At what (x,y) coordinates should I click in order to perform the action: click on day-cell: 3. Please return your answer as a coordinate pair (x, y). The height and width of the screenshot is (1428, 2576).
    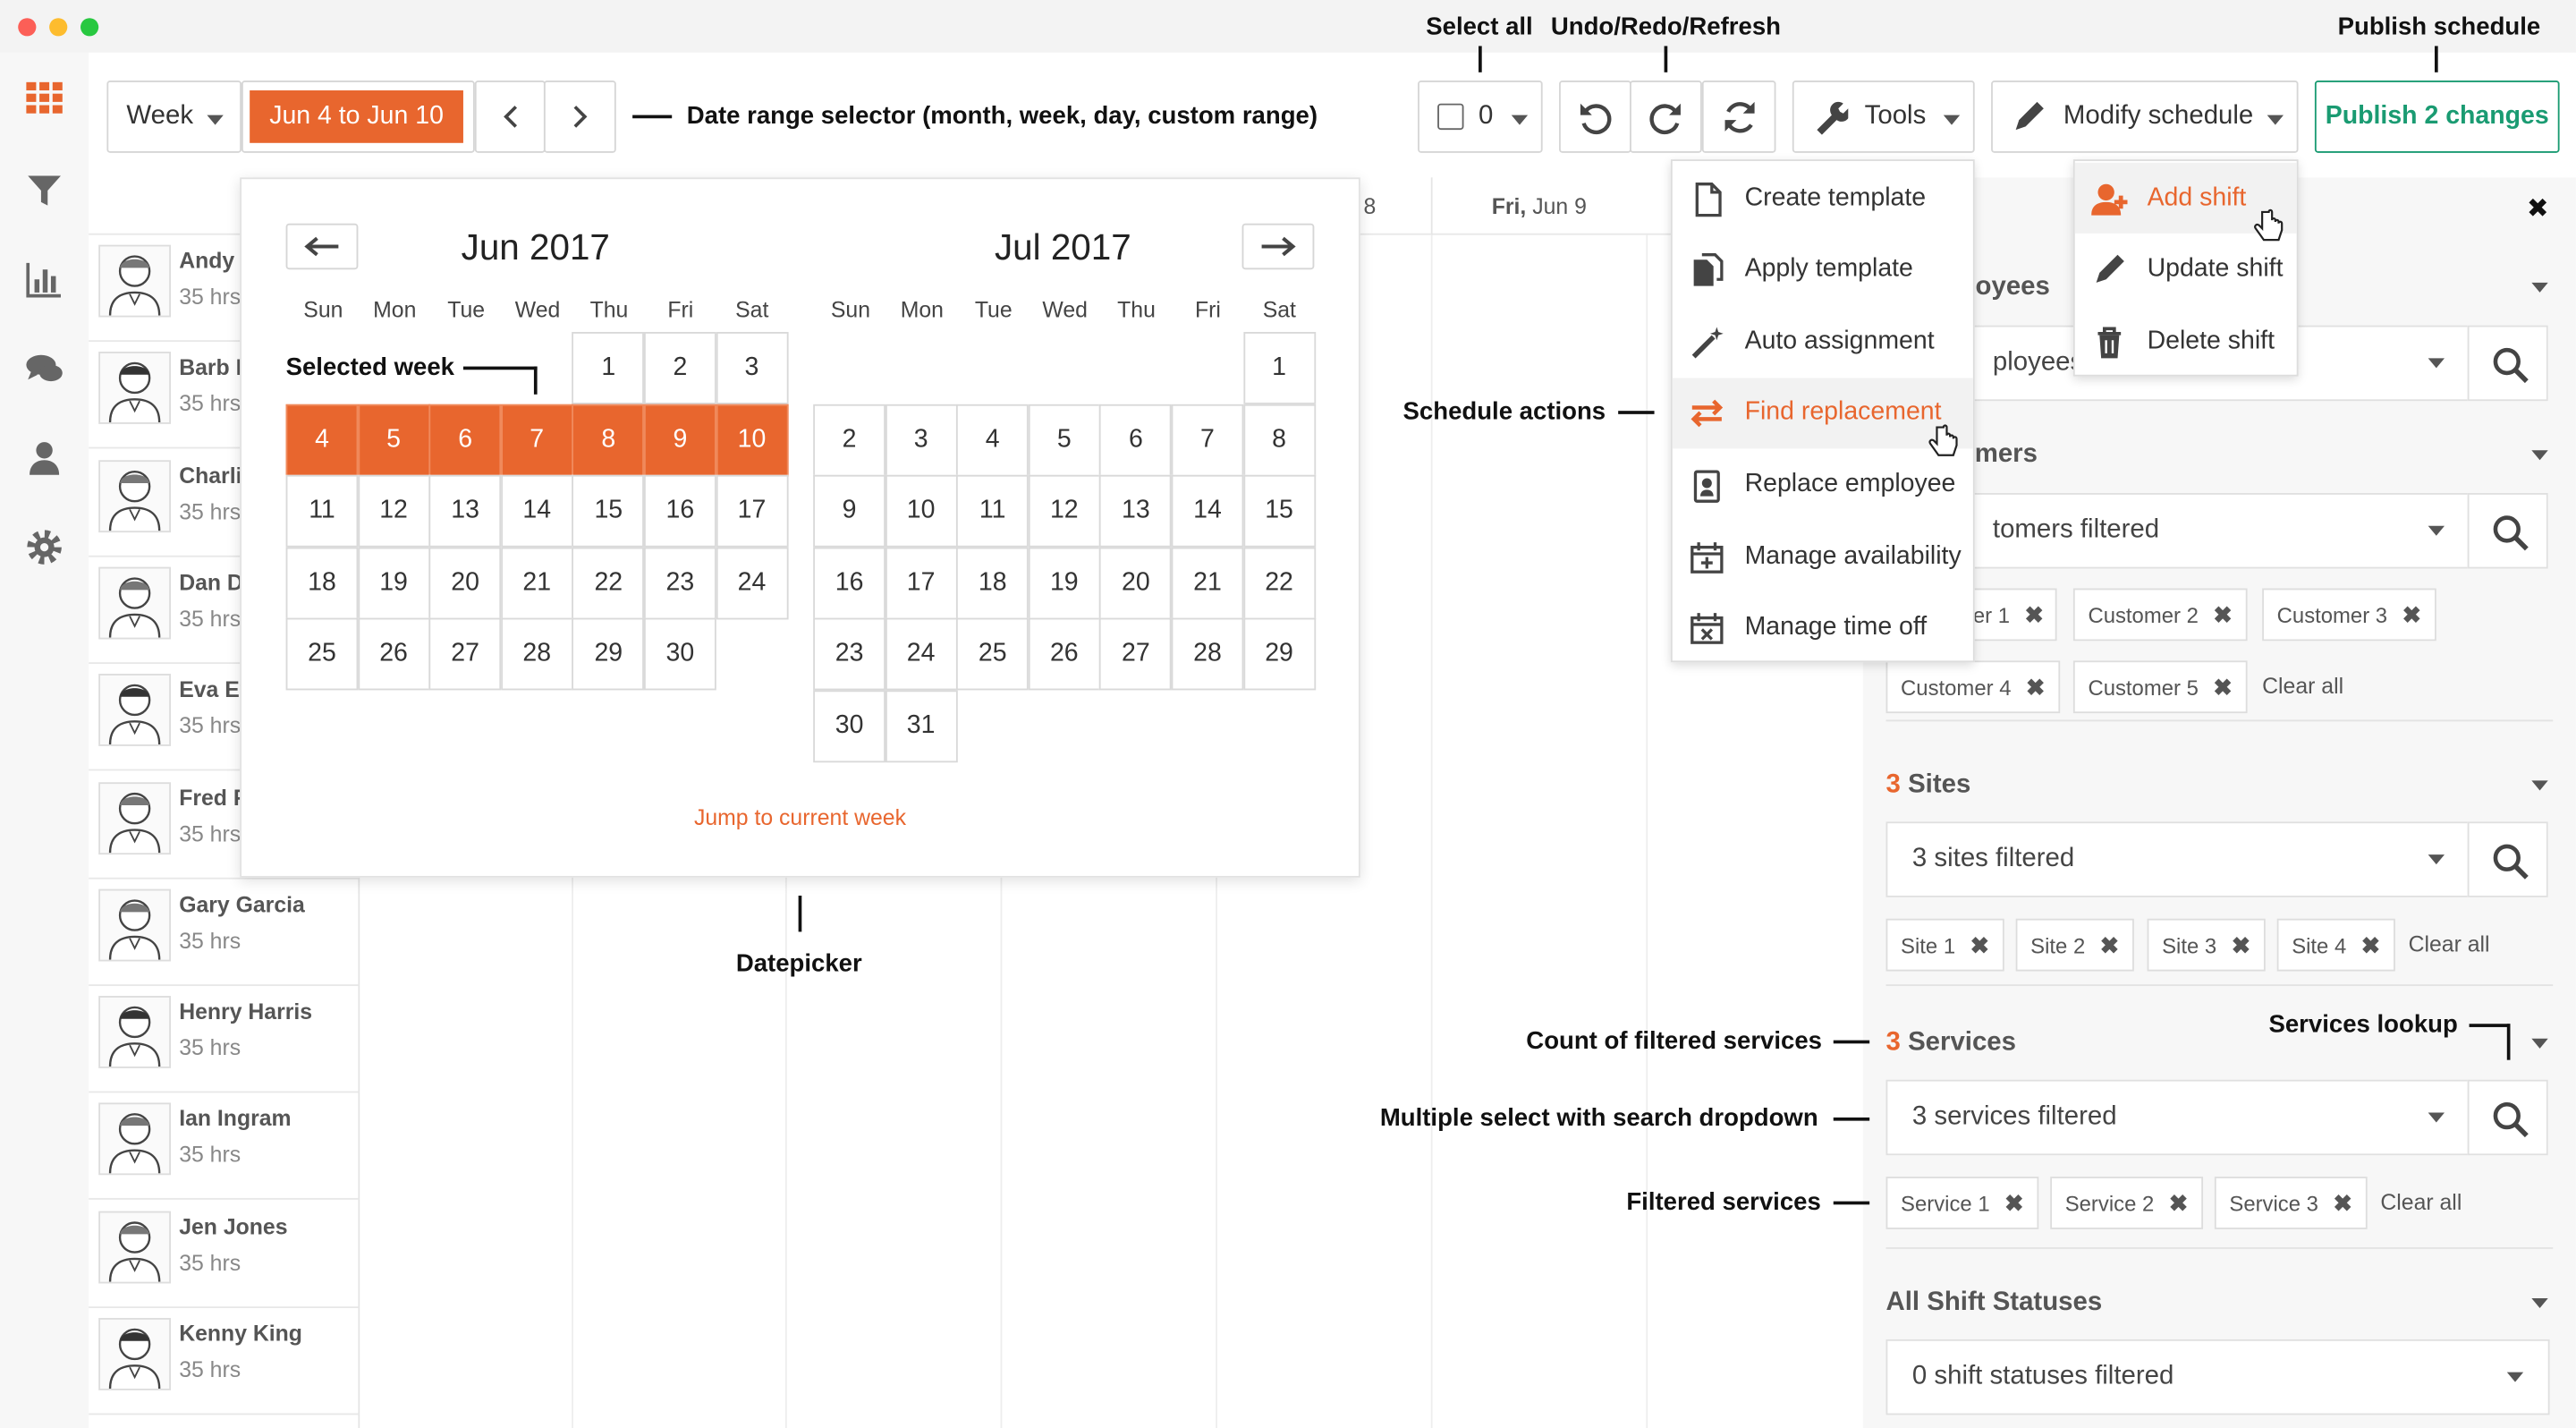
    Looking at the image, I should click on (921, 440).